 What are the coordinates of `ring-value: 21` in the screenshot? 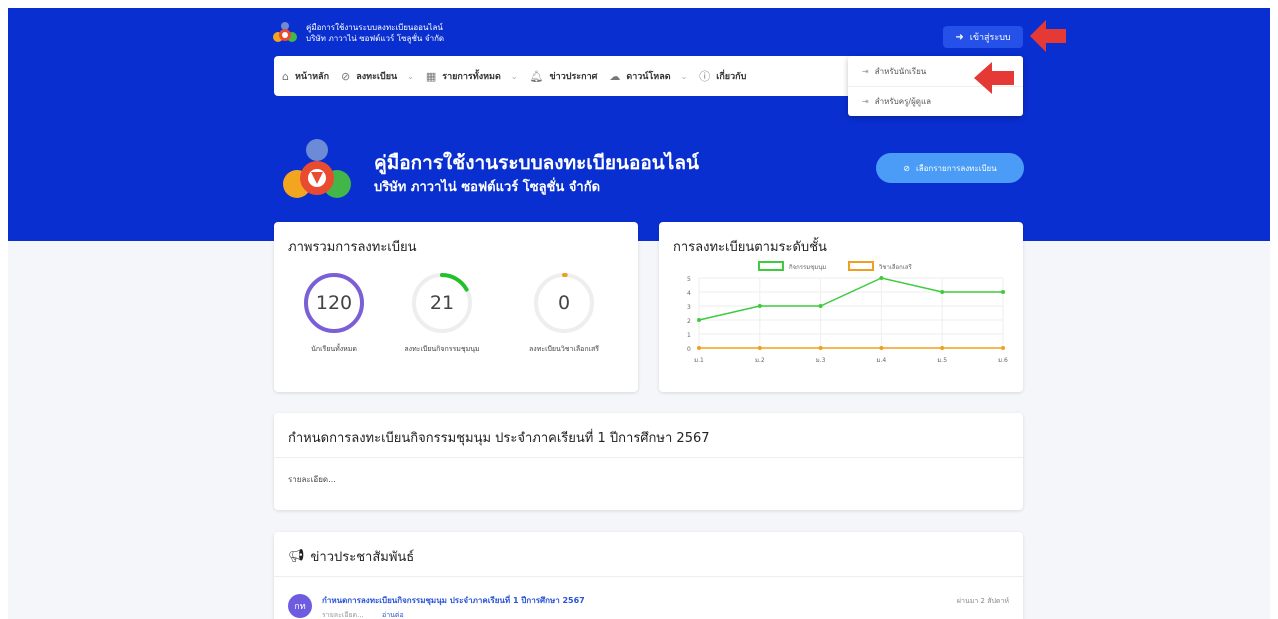 It's located at (442, 303).